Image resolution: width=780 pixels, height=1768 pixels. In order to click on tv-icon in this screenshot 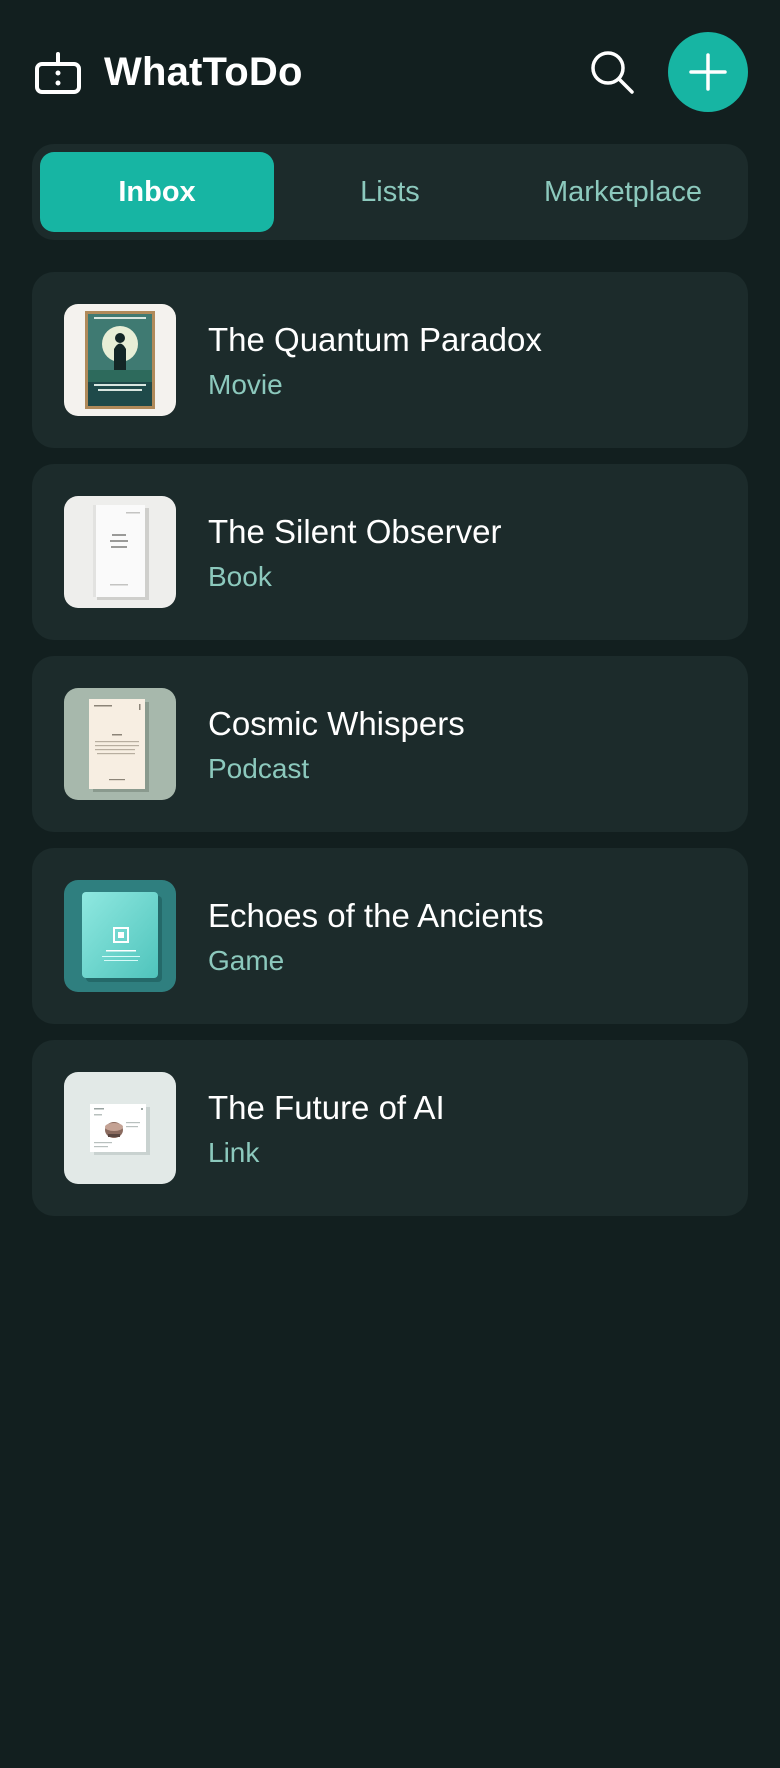, I will do `click(58, 73)`.